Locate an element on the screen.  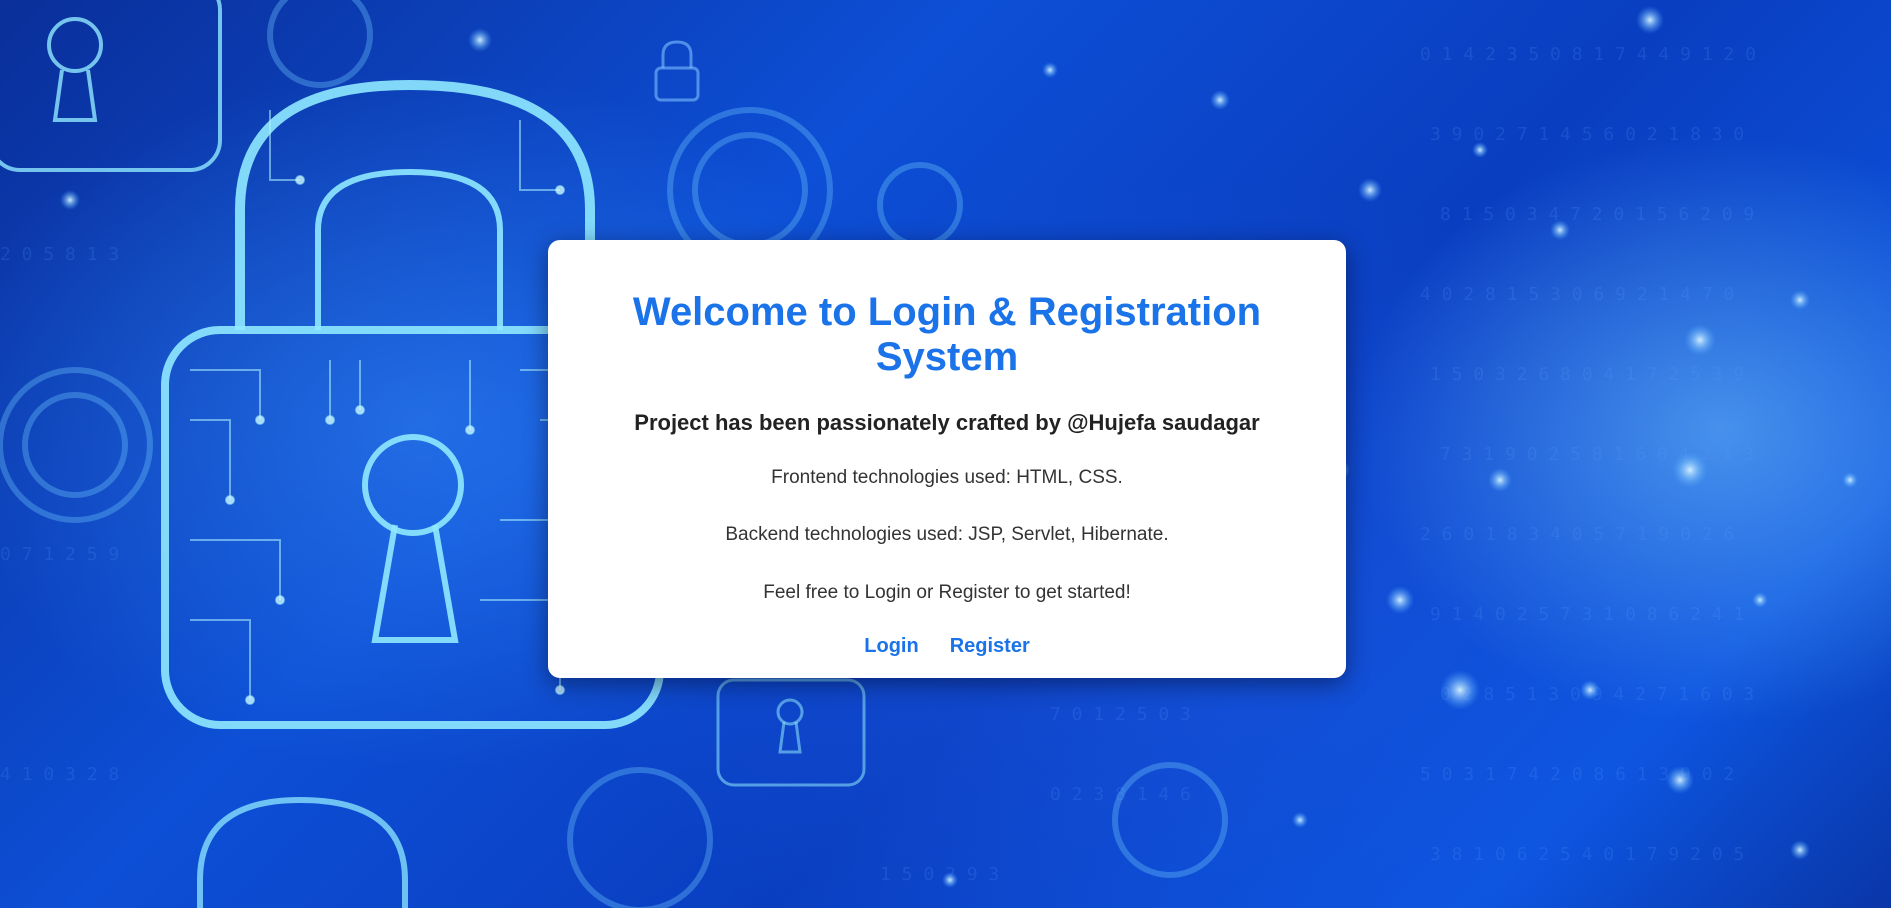
page-title: Welcome to Login & Registration System is located at coordinates (947, 334).